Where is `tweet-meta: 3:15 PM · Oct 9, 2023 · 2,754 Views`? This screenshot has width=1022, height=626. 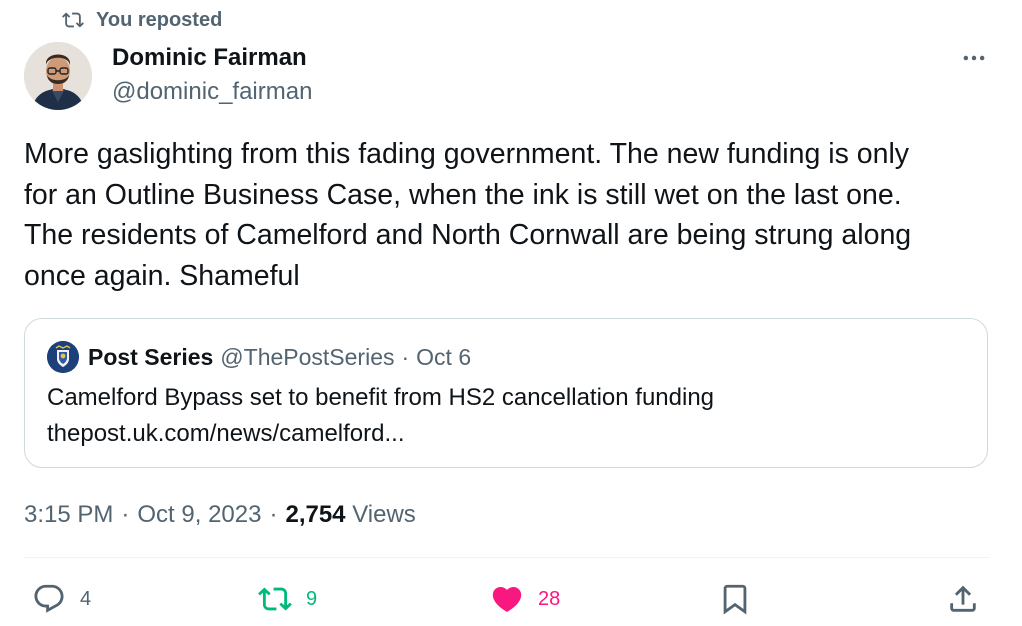 tweet-meta: 3:15 PM · Oct 9, 2023 · 2,754 Views is located at coordinates (220, 515).